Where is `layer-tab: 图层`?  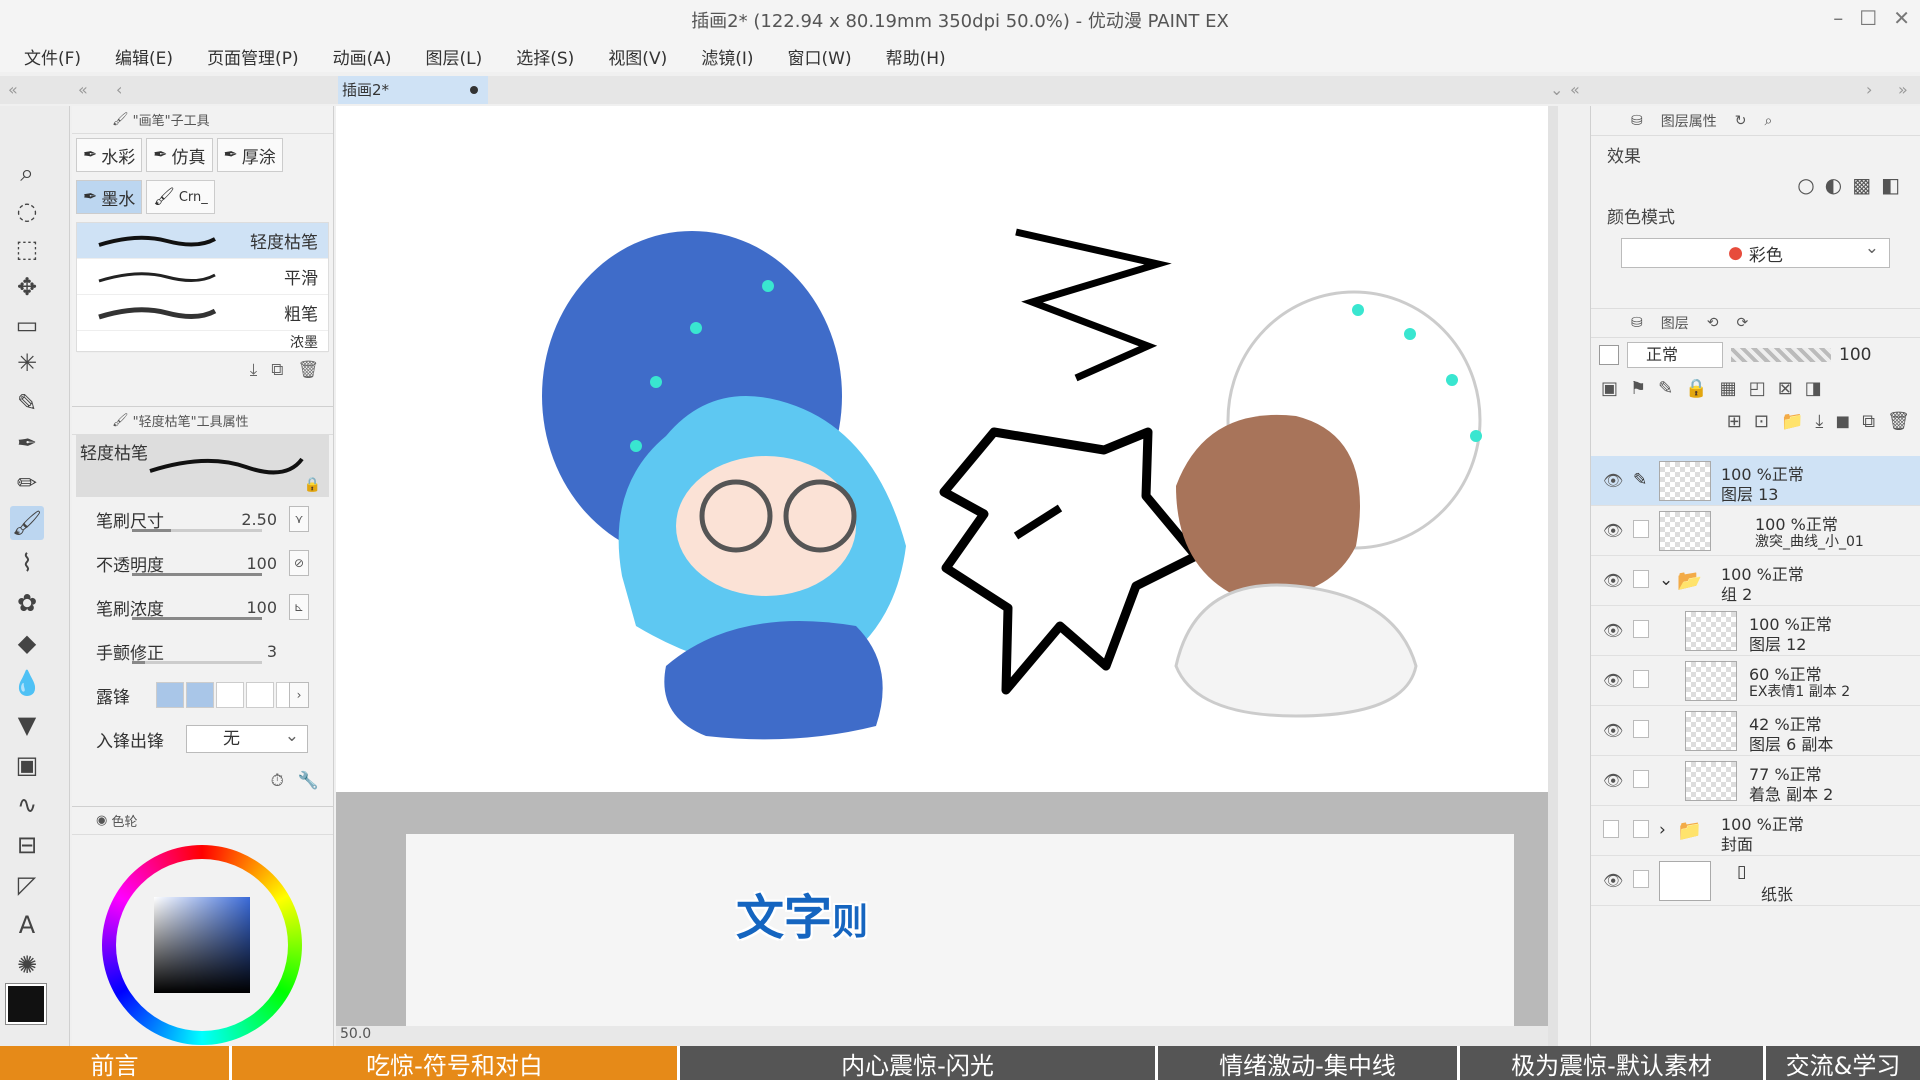
layer-tab: 图层 is located at coordinates (1675, 323).